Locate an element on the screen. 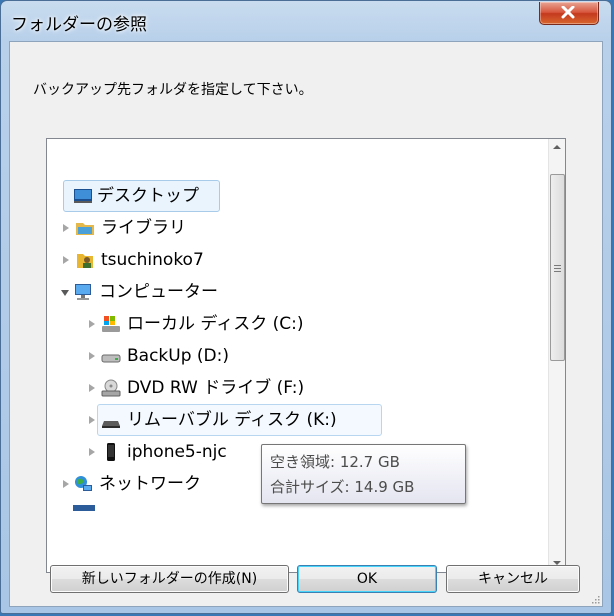  tree-item-label: iphone5-njc is located at coordinates (177, 452).